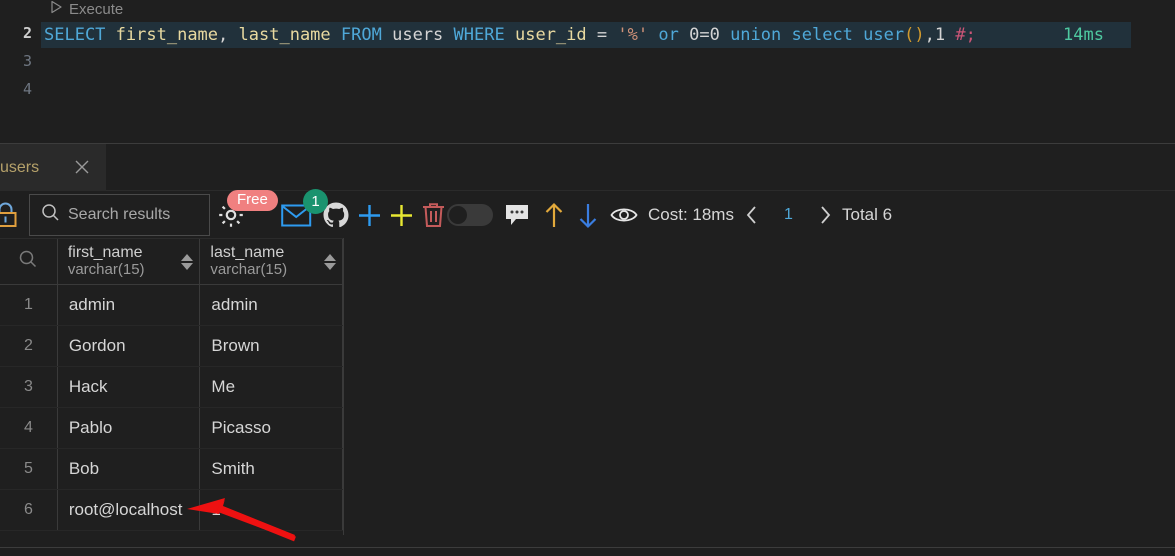 This screenshot has height=556, width=1175. I want to click on cell-first-name: admin, so click(129, 305).